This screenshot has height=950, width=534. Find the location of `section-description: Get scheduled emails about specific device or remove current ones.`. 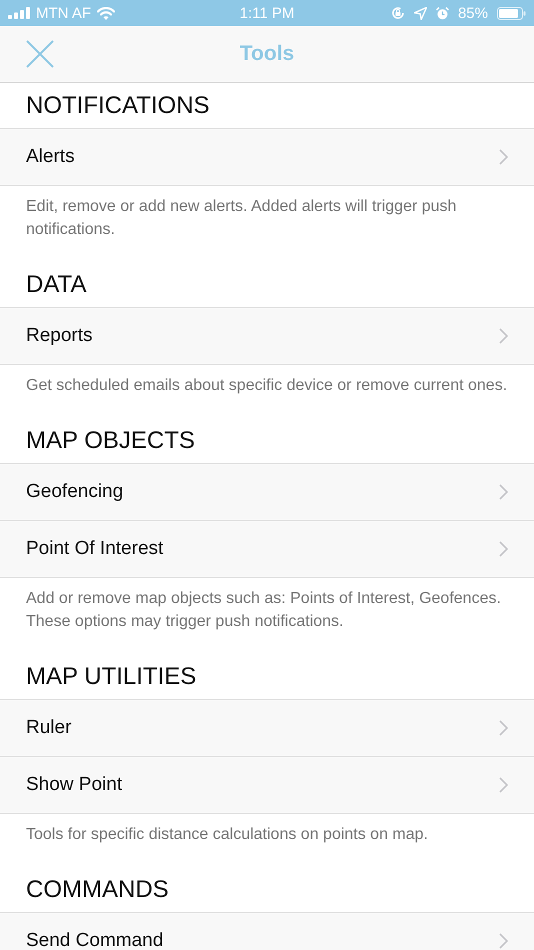

section-description: Get scheduled emails about specific device or remove current ones. is located at coordinates (266, 386).